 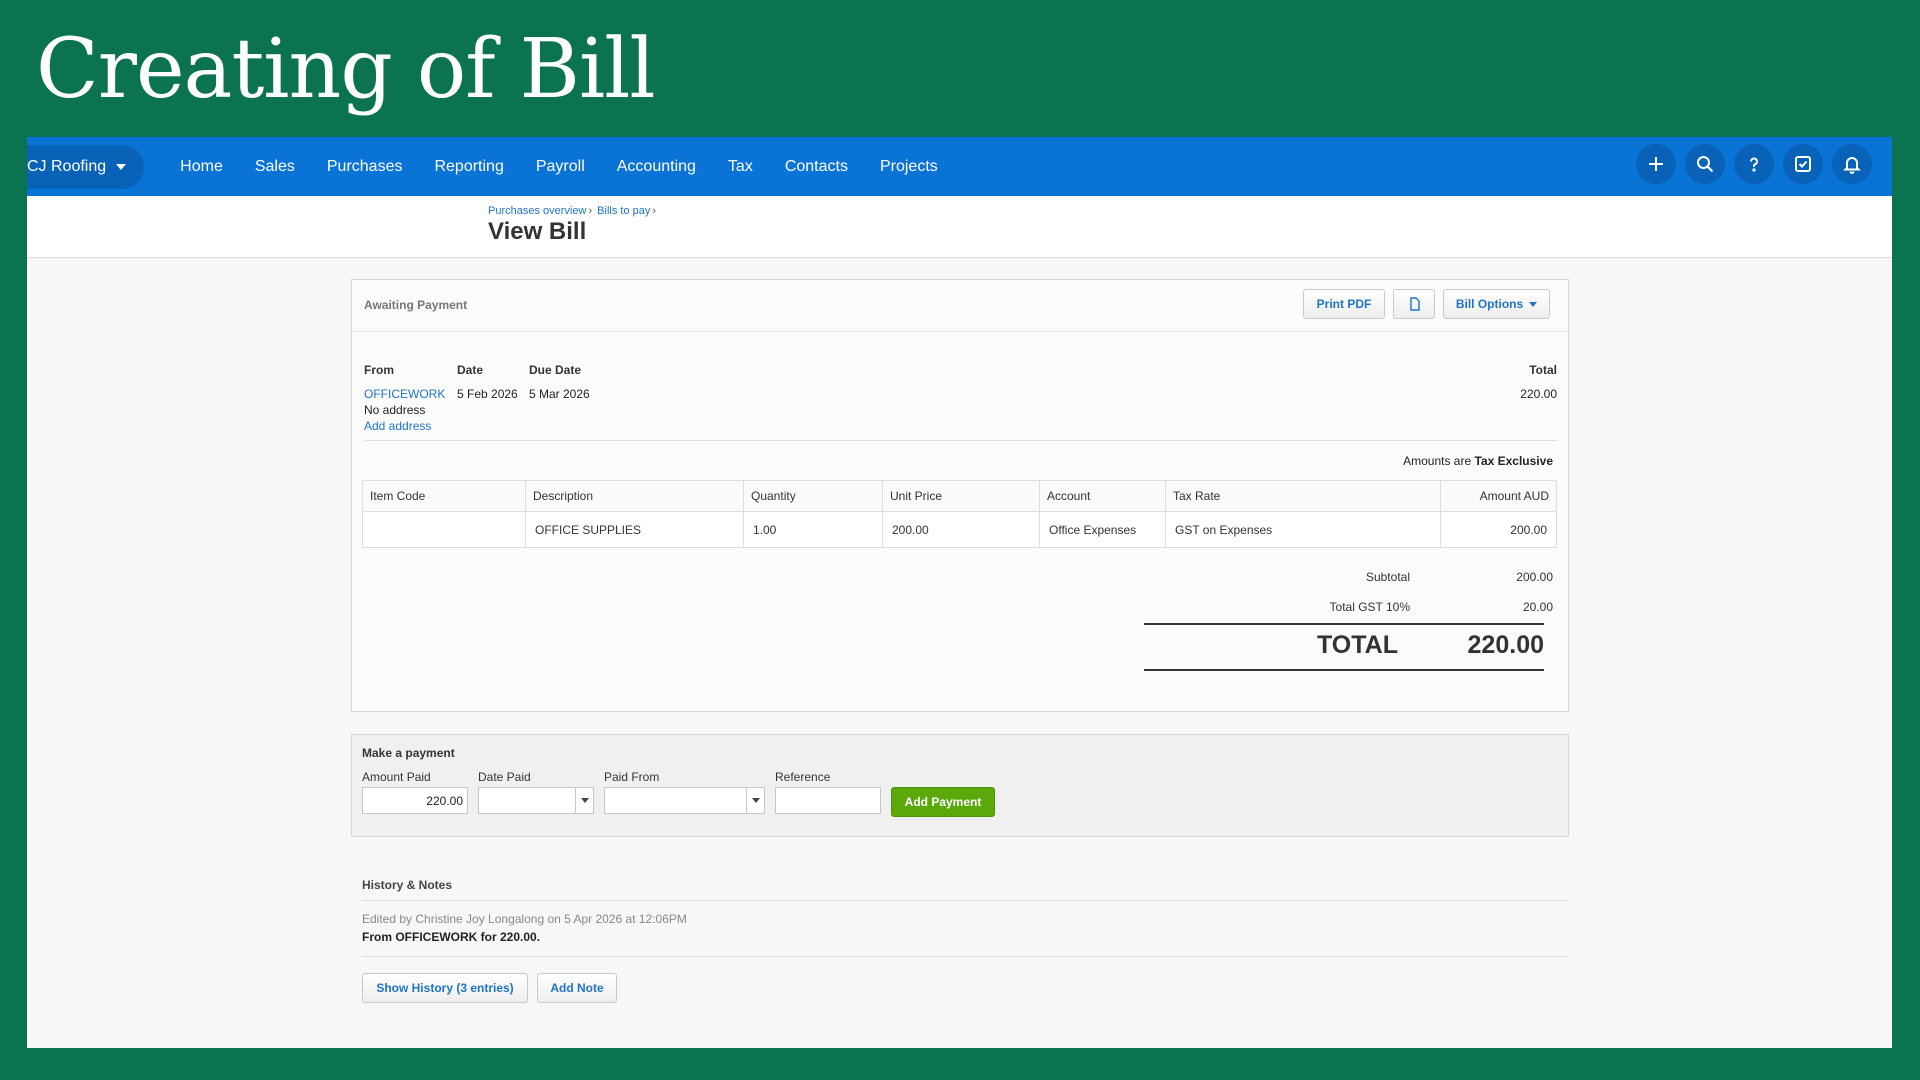 I want to click on date-label: Date, so click(x=470, y=370).